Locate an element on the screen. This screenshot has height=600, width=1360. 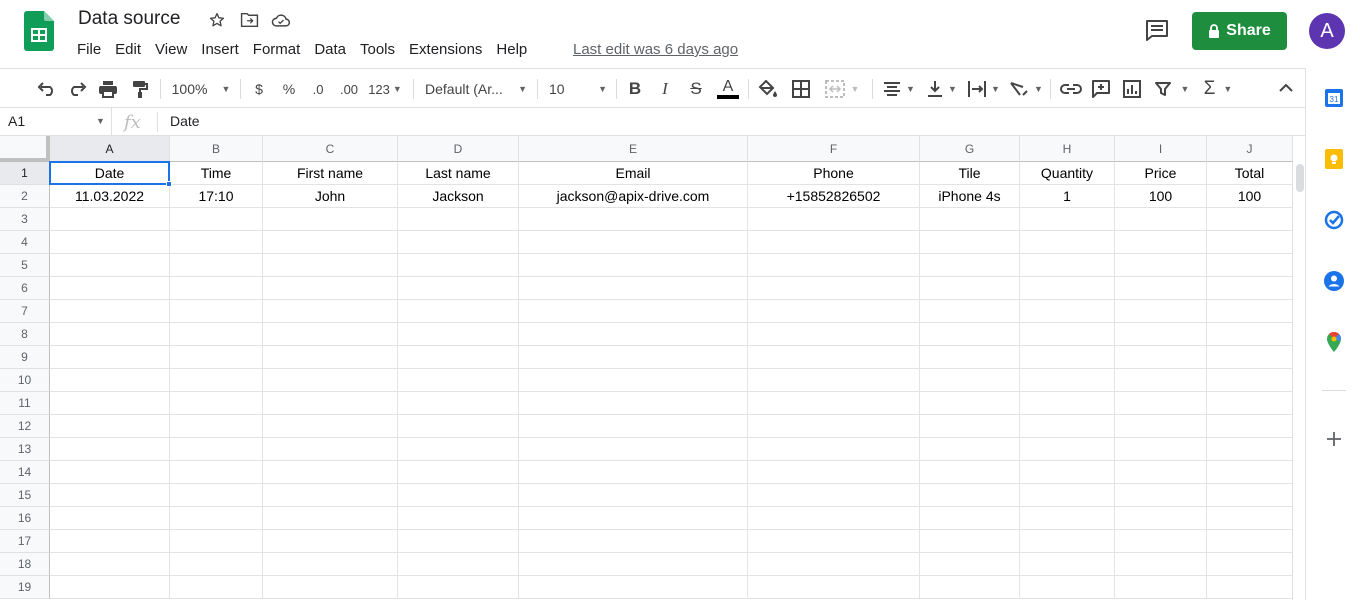
cell-h14 is located at coordinates (1067, 472).